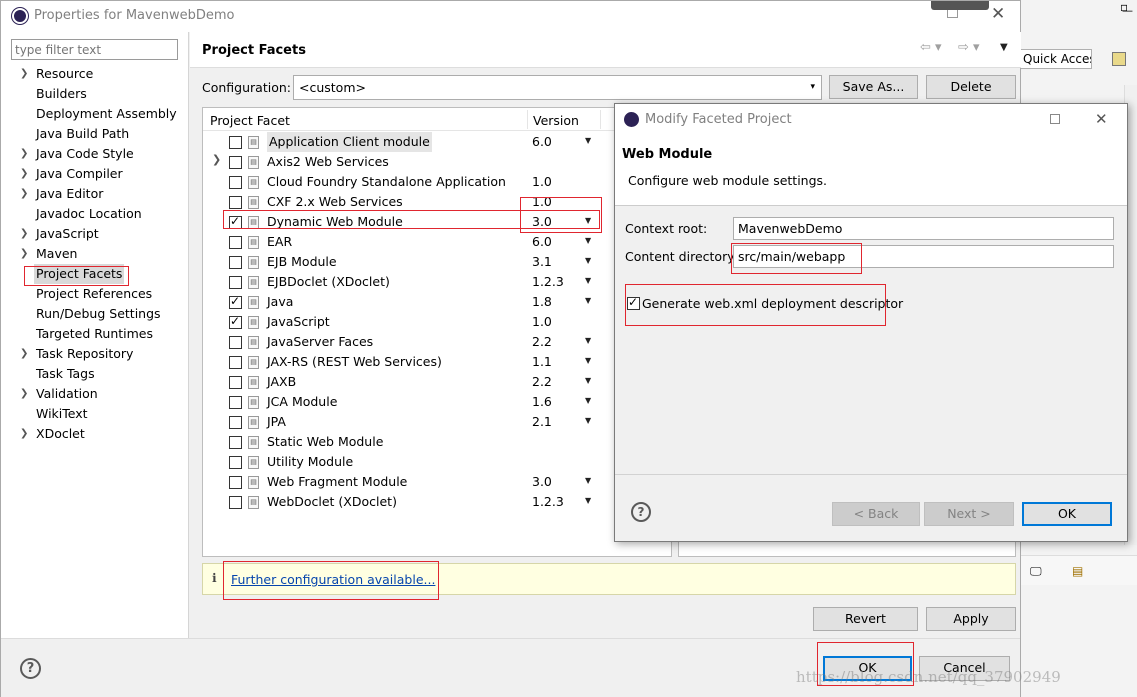 The image size is (1137, 697). I want to click on table-row: ▤ JCA Module 1.6 ▼, so click(408, 402).